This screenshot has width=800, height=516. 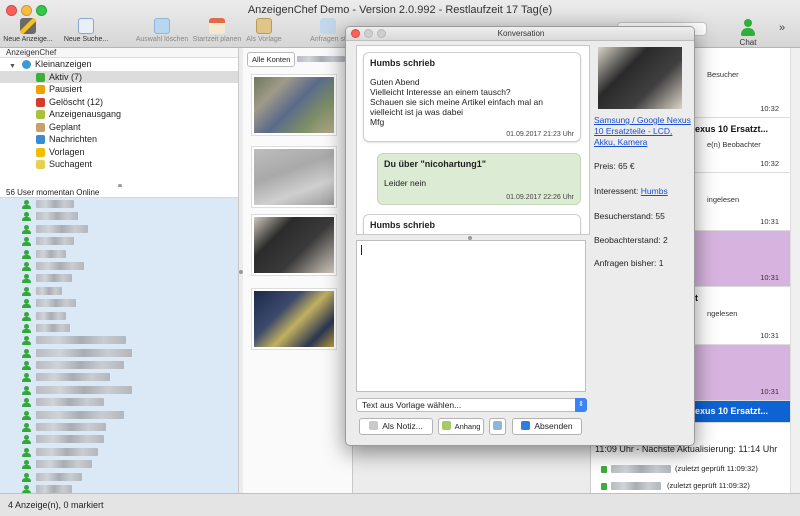 What do you see at coordinates (119, 114) in the screenshot?
I see `tree-item-anzeigenausgang: Anzeigenausgang` at bounding box center [119, 114].